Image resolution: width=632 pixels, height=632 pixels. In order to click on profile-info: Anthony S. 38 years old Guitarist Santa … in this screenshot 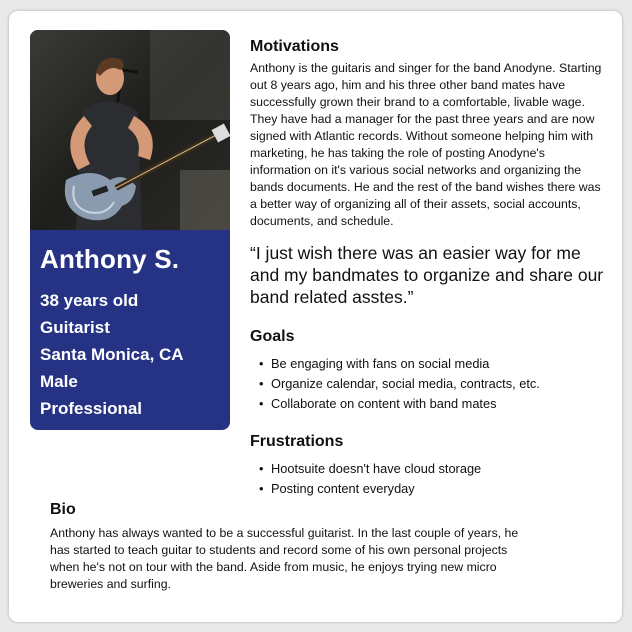, I will do `click(131, 330)`.